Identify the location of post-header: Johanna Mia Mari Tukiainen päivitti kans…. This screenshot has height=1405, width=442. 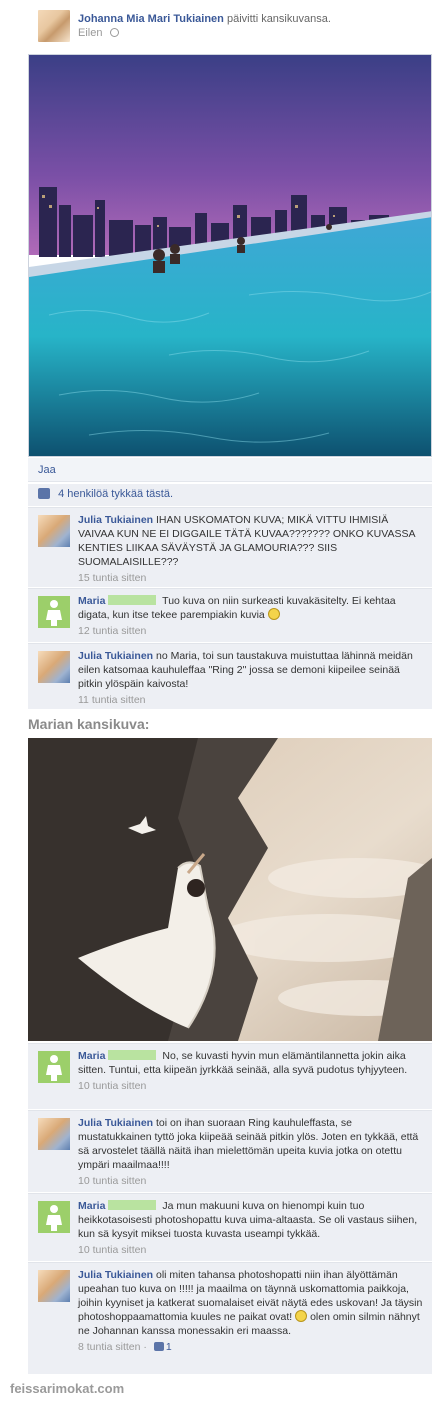
(238, 28).